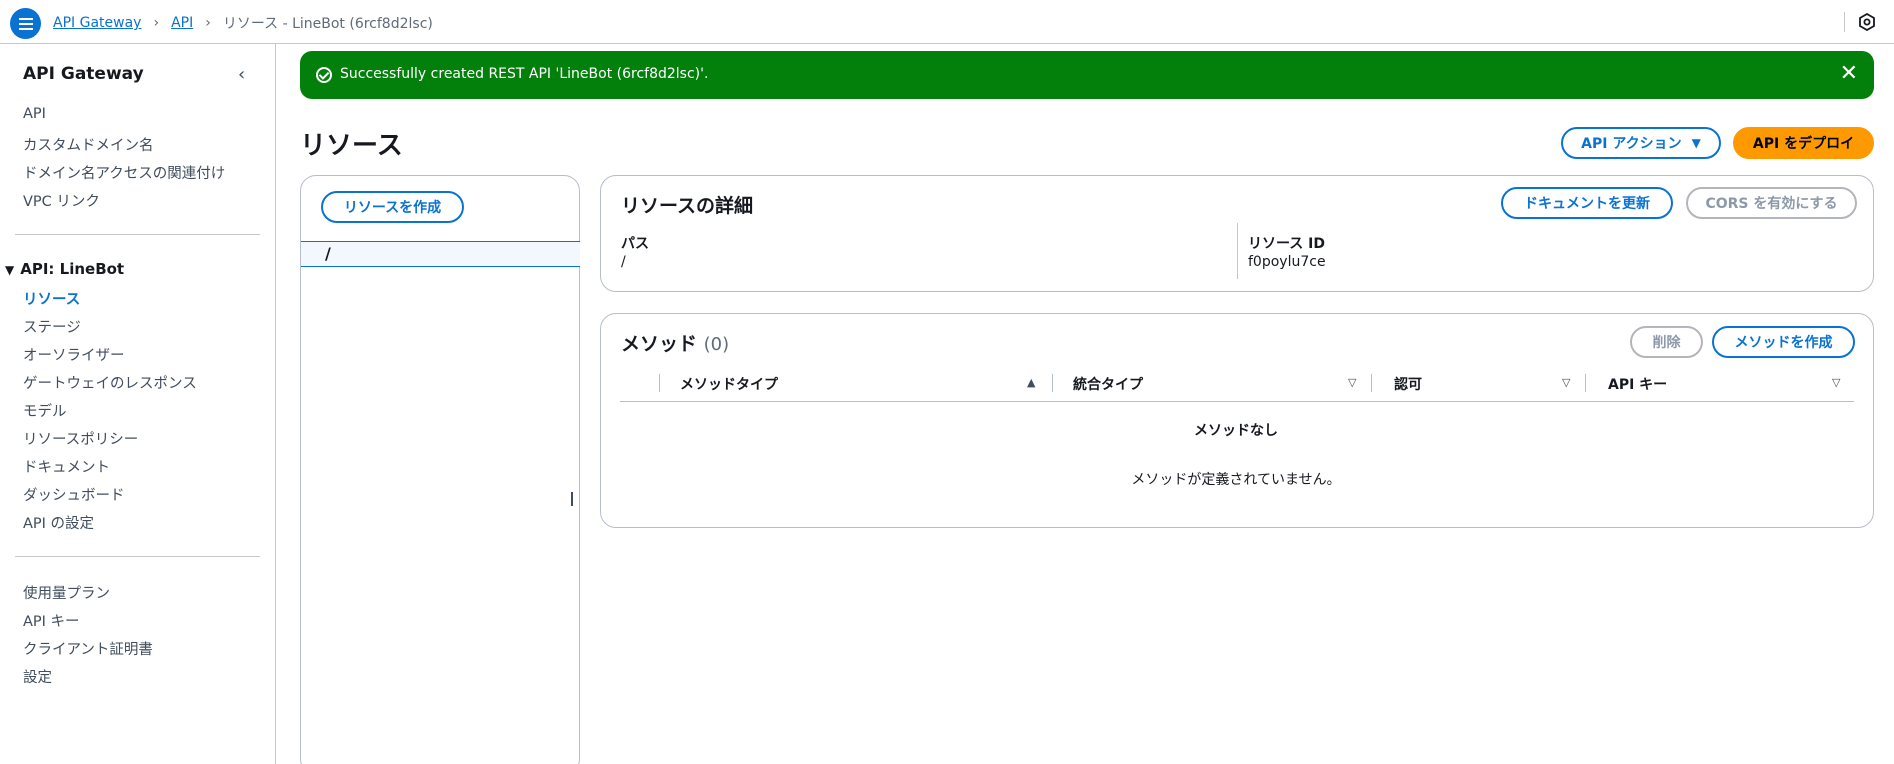 The image size is (1894, 764). What do you see at coordinates (1666, 342) in the screenshot?
I see `delete-button: 削除` at bounding box center [1666, 342].